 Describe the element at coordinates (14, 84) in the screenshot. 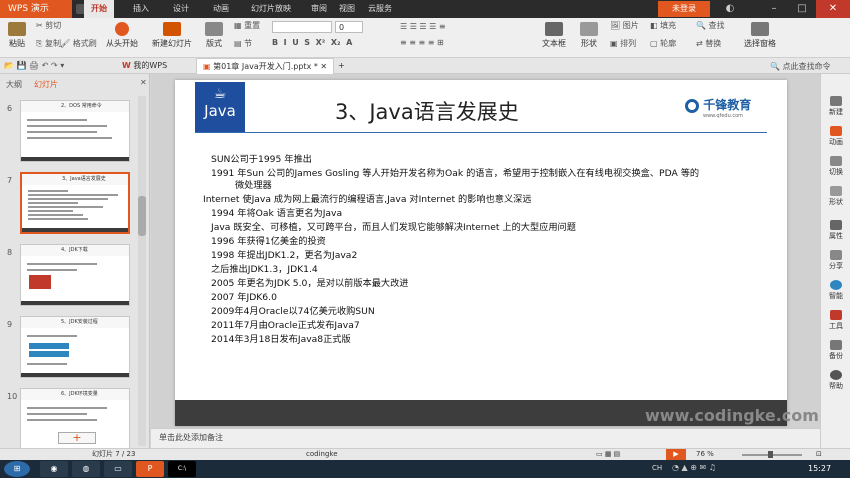

I see `tab-outline: 大纲` at that location.